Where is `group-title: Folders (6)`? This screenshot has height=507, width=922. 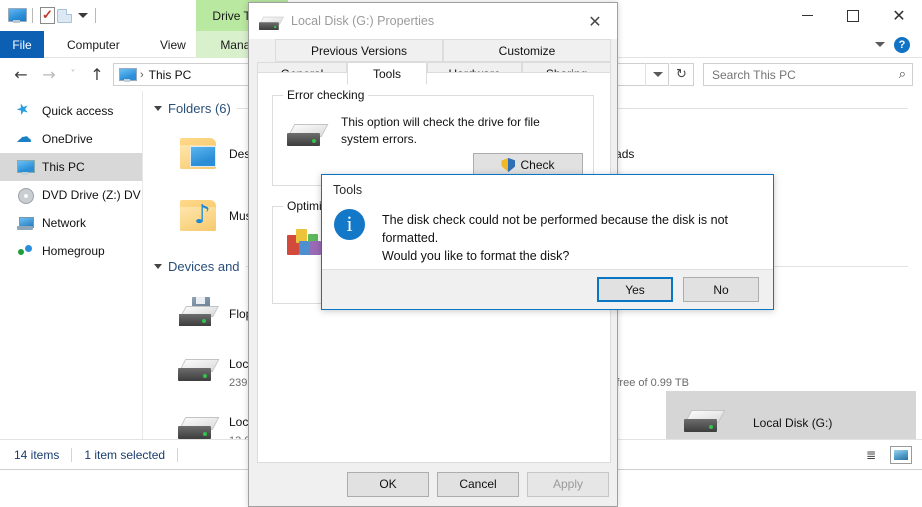
group-title: Folders (6) is located at coordinates (199, 108).